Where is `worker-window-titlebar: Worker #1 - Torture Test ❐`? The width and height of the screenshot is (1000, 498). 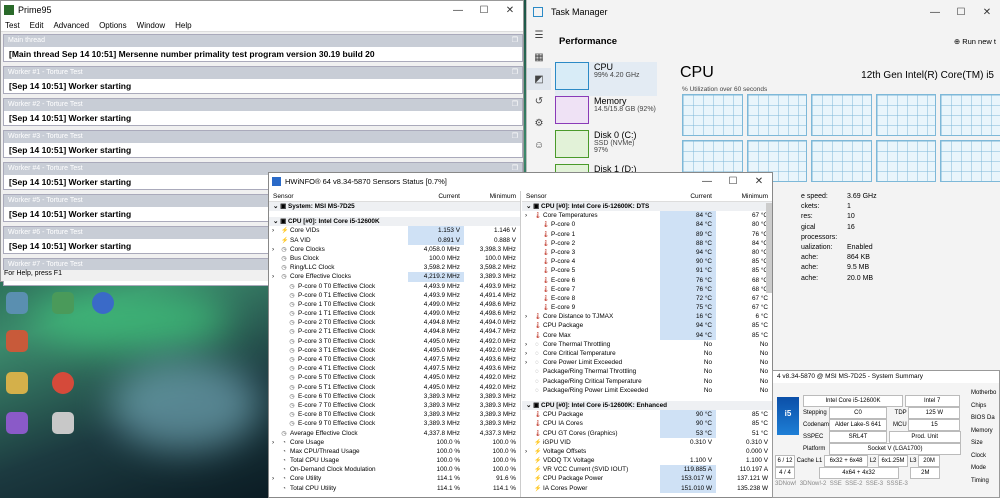
worker-window-titlebar: Worker #1 - Torture Test ❐ is located at coordinates (263, 73).